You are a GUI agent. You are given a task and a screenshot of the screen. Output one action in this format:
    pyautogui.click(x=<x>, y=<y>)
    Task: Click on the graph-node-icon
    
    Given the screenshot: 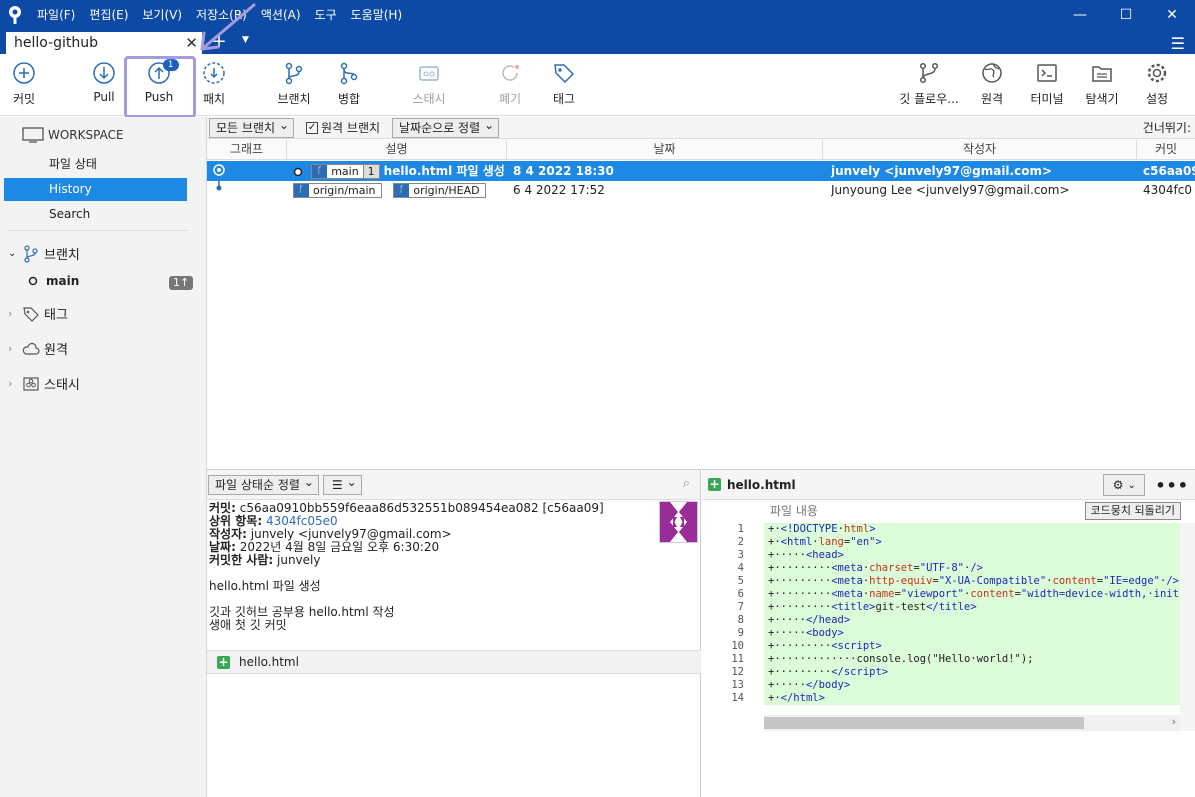 What is the action you would take?
    pyautogui.click(x=225, y=190)
    